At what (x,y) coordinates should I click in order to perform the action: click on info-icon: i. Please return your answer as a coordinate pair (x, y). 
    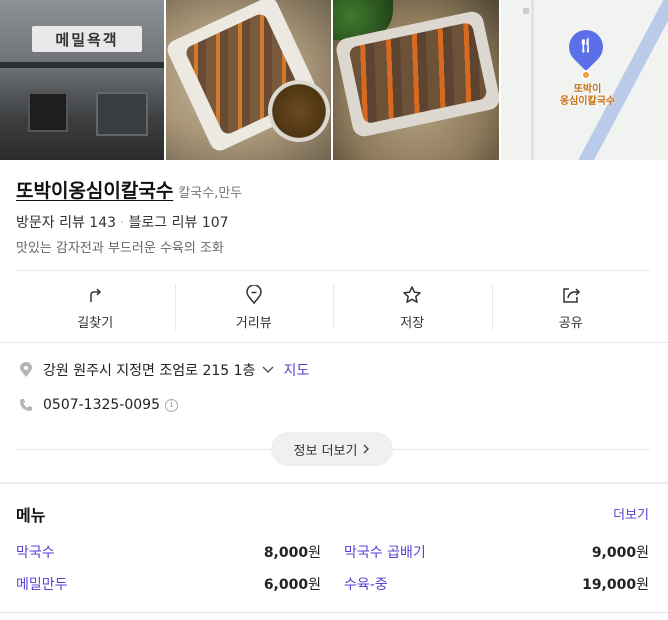
    Looking at the image, I should click on (171, 405).